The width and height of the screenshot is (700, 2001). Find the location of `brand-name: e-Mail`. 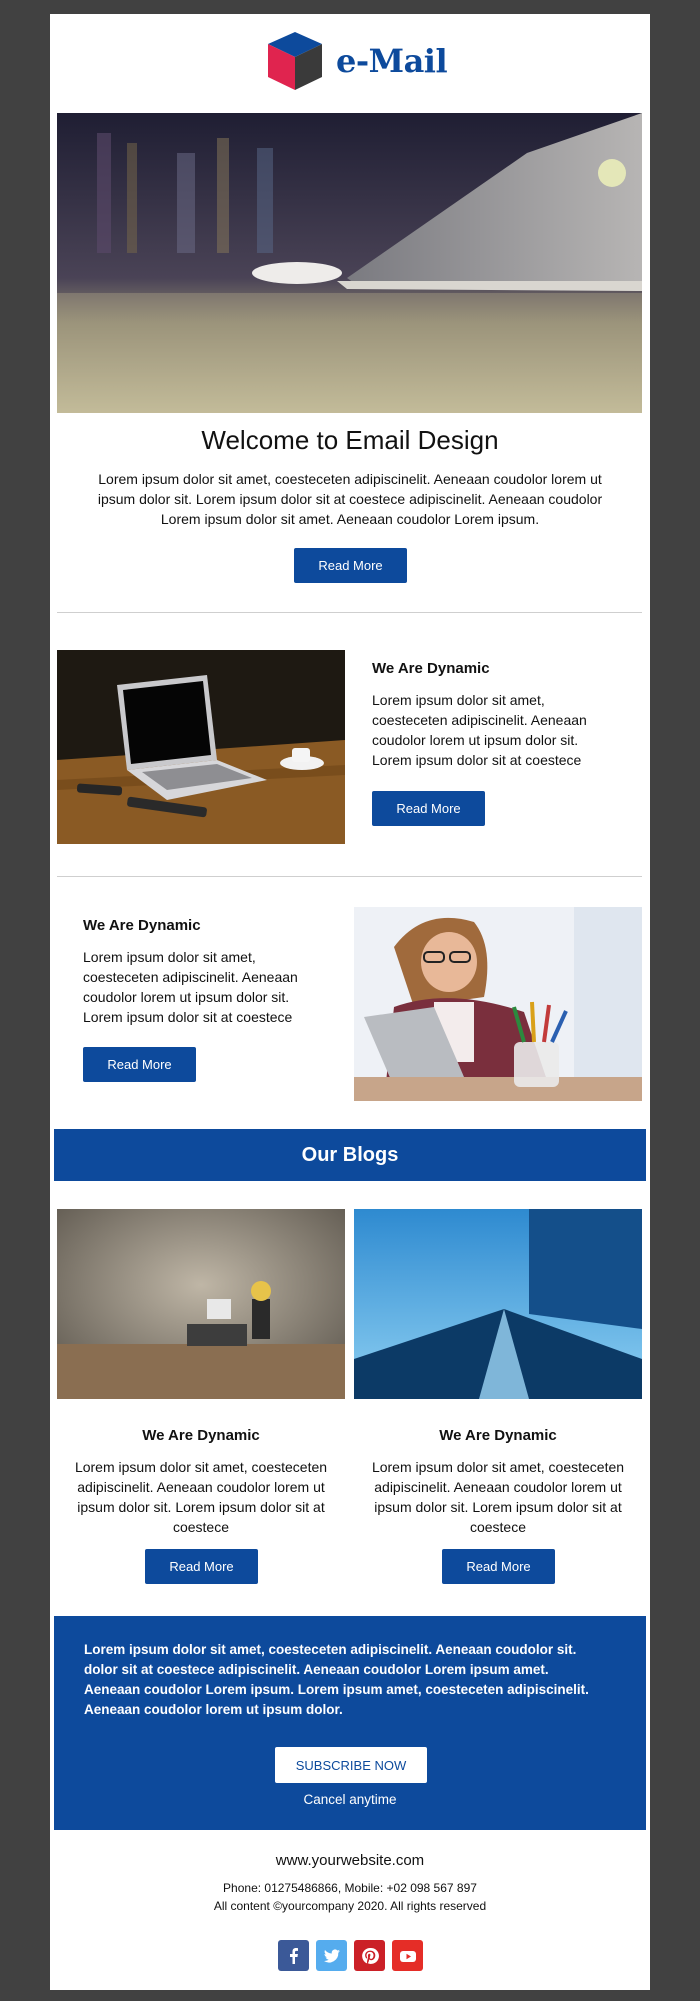

brand-name: e-Mail is located at coordinates (392, 61).